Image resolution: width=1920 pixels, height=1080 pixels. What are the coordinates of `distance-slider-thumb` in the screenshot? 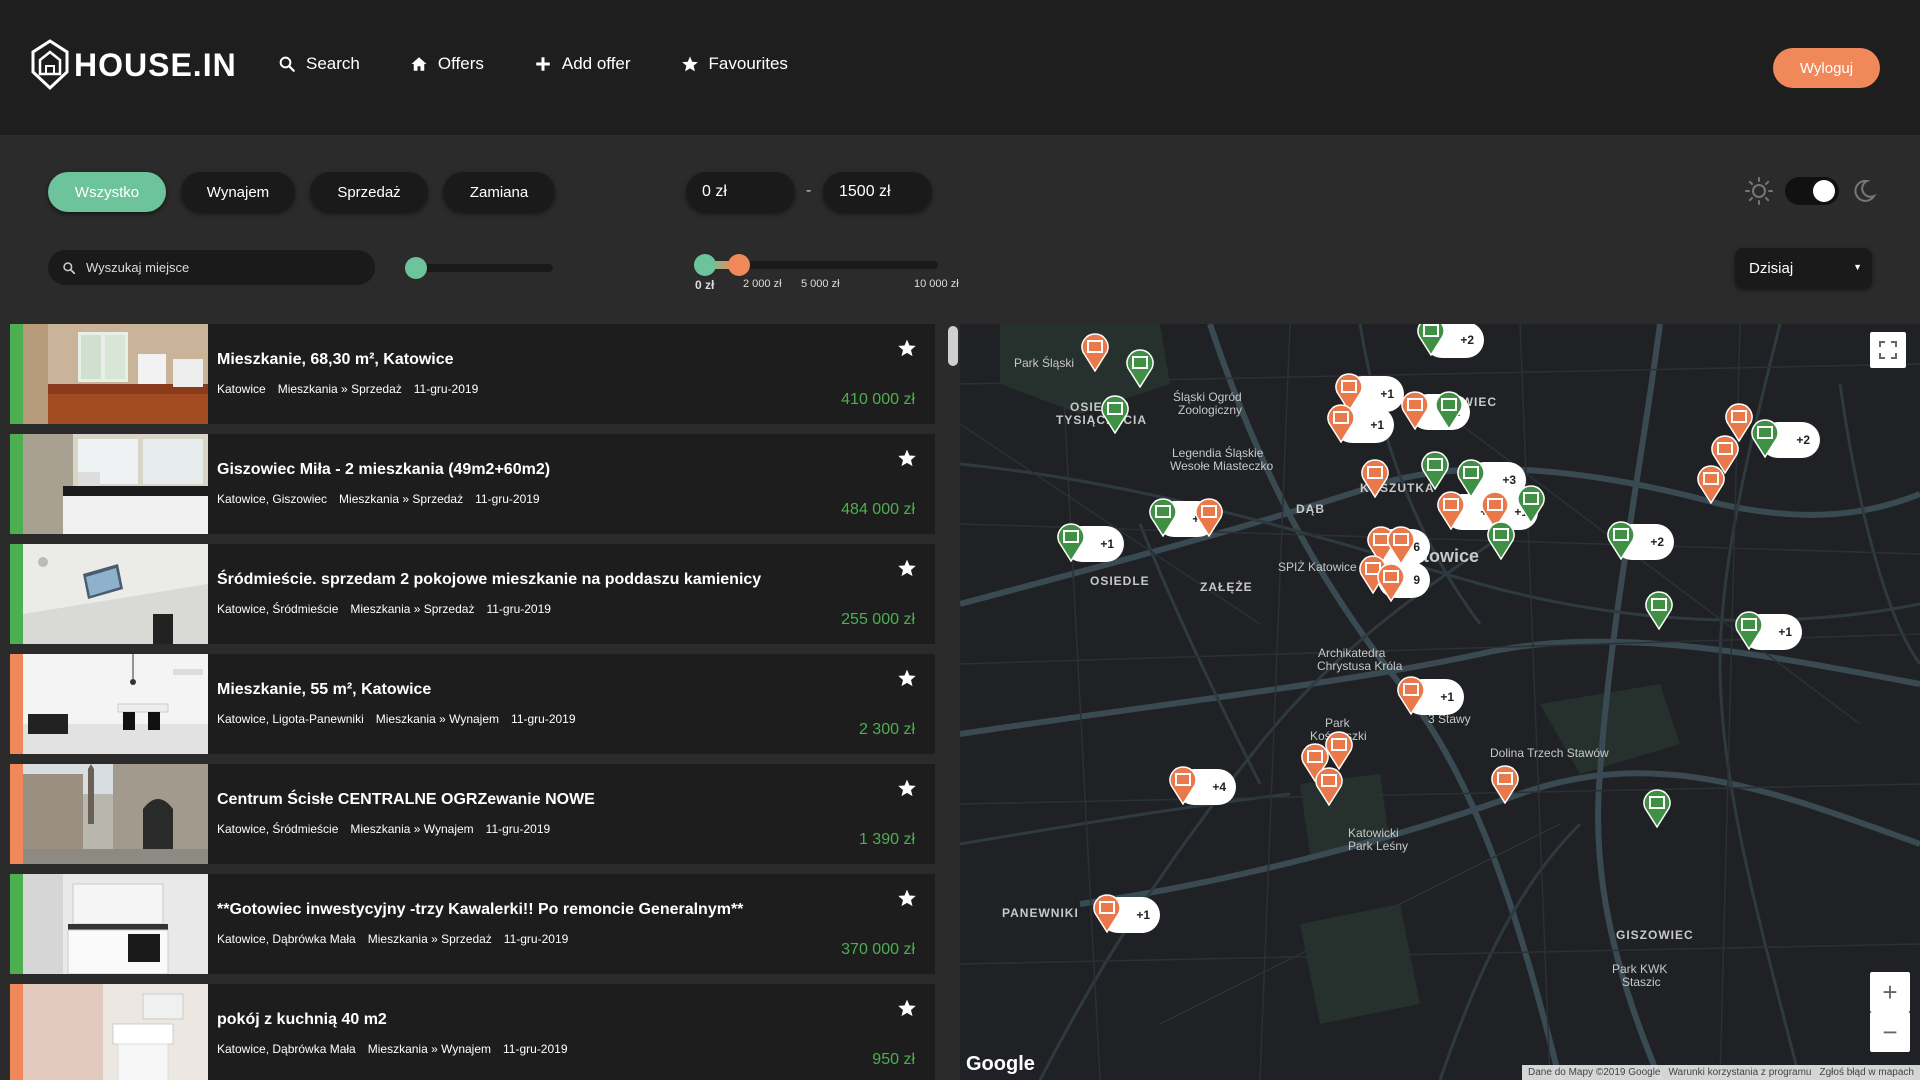 It's located at (416, 268).